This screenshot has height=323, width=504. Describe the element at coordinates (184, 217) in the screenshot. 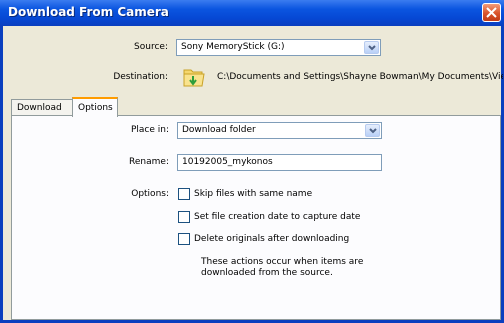

I see `set-creation-date-checkbox` at that location.